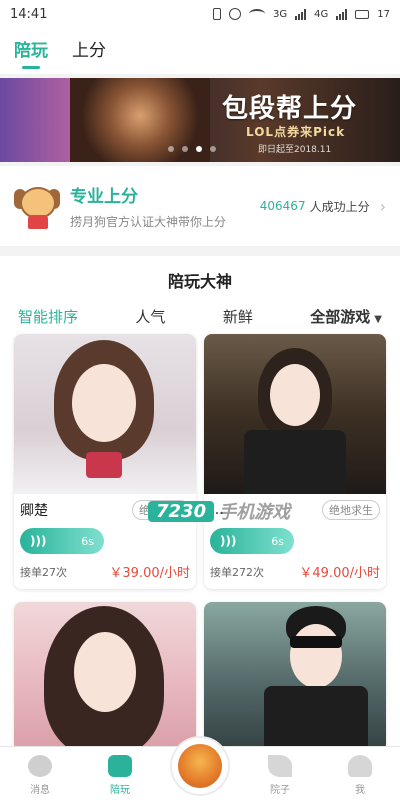  I want to click on banner-art-left, so click(35, 120).